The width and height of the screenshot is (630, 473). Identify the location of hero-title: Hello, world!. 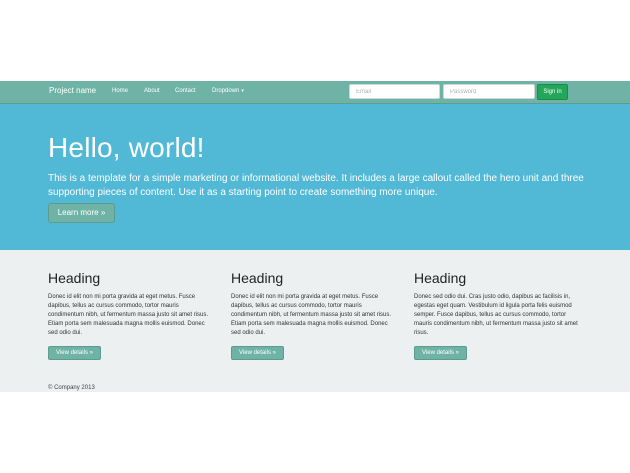
(126, 147).